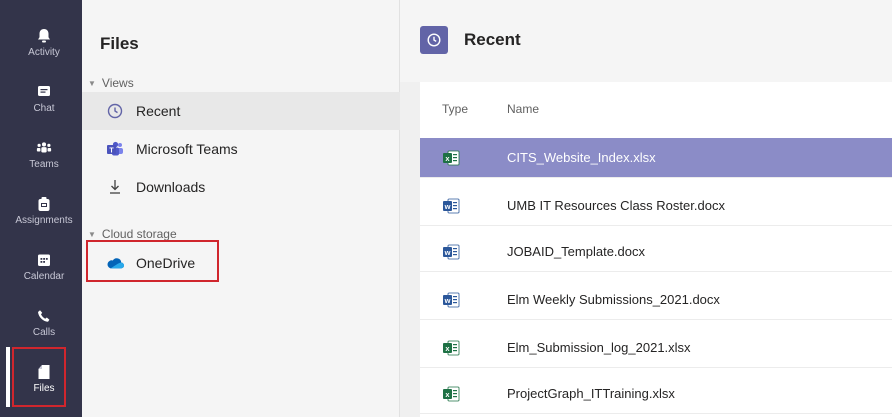 The height and width of the screenshot is (417, 892). I want to click on nav-label: Recent, so click(158, 111).